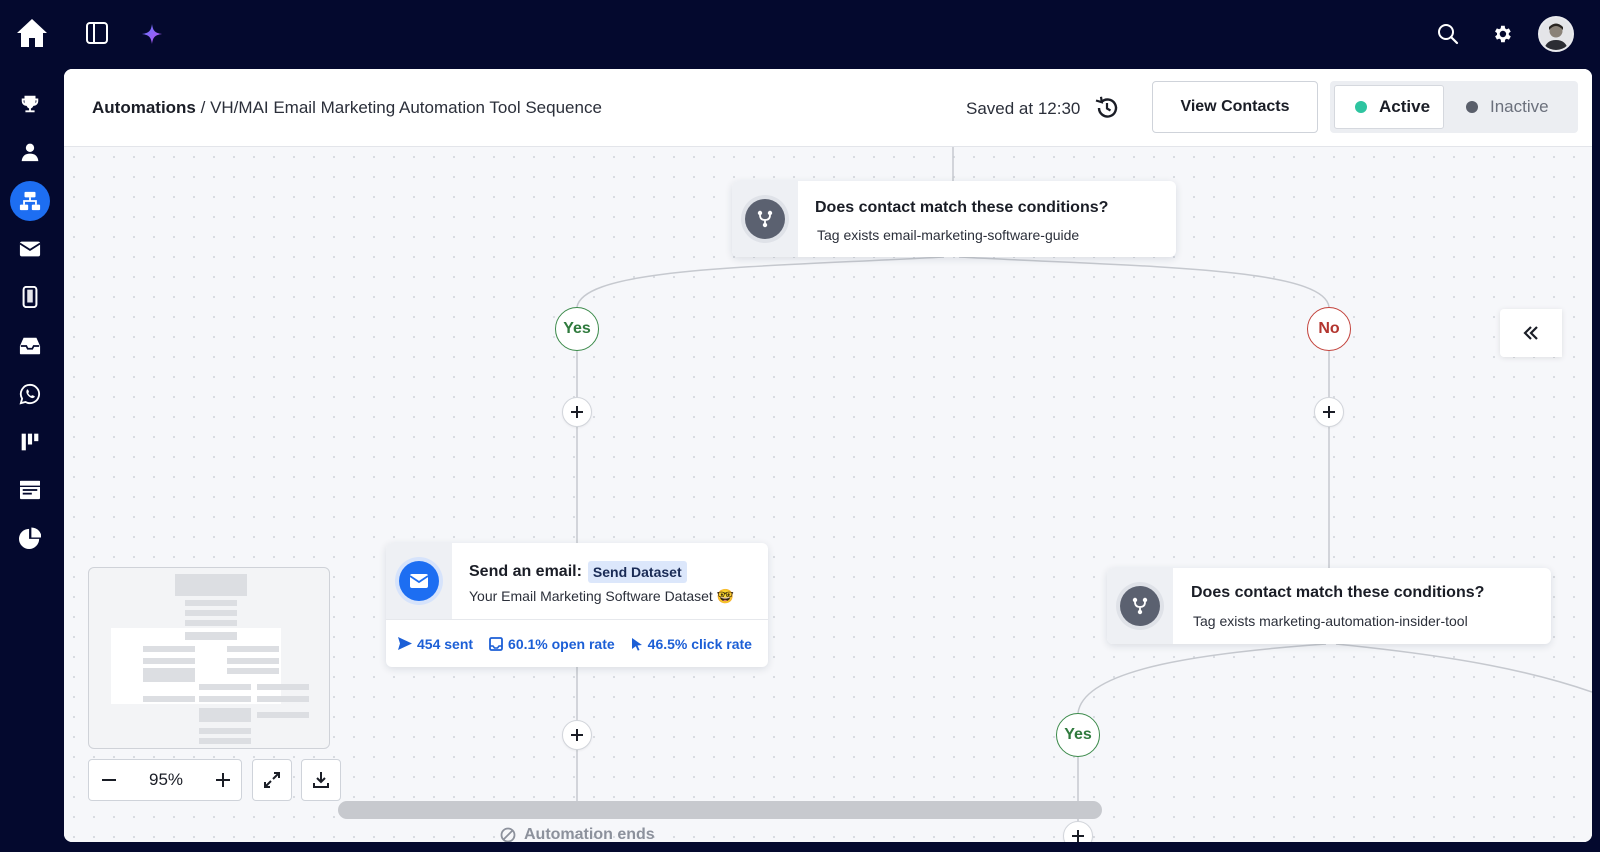  Describe the element at coordinates (800, 34) in the screenshot. I see `top-bar` at that location.